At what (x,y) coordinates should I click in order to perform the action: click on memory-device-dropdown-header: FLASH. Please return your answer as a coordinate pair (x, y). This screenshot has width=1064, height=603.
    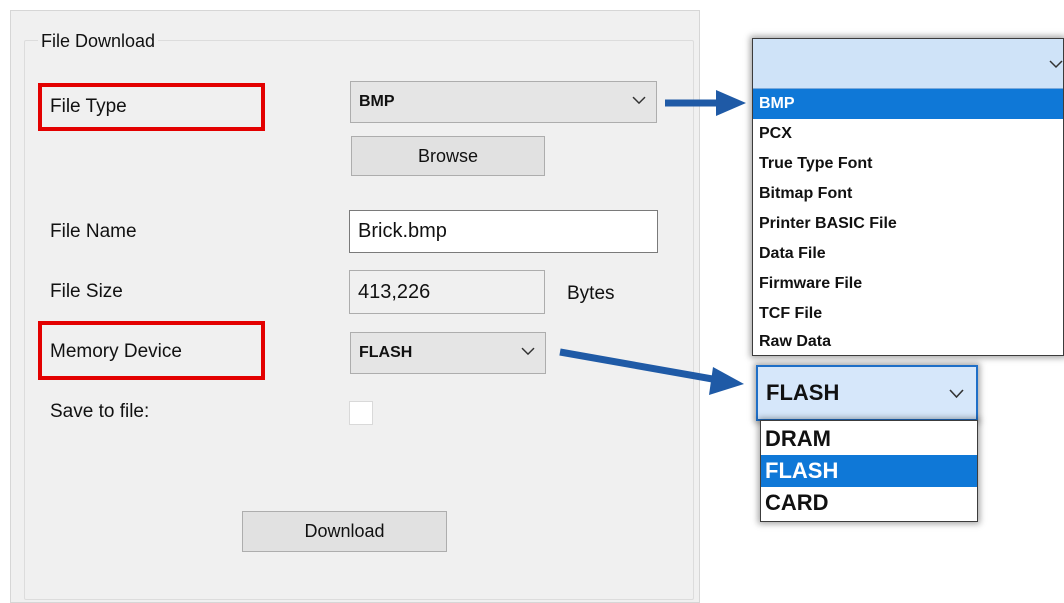
    Looking at the image, I should click on (867, 393).